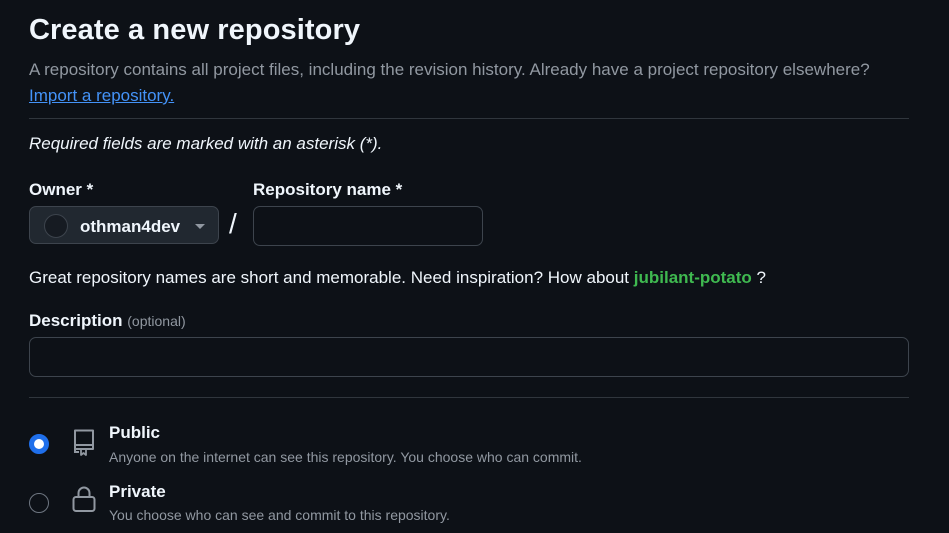 This screenshot has width=949, height=533. Describe the element at coordinates (130, 226) in the screenshot. I see `owner-name: othman4dev` at that location.